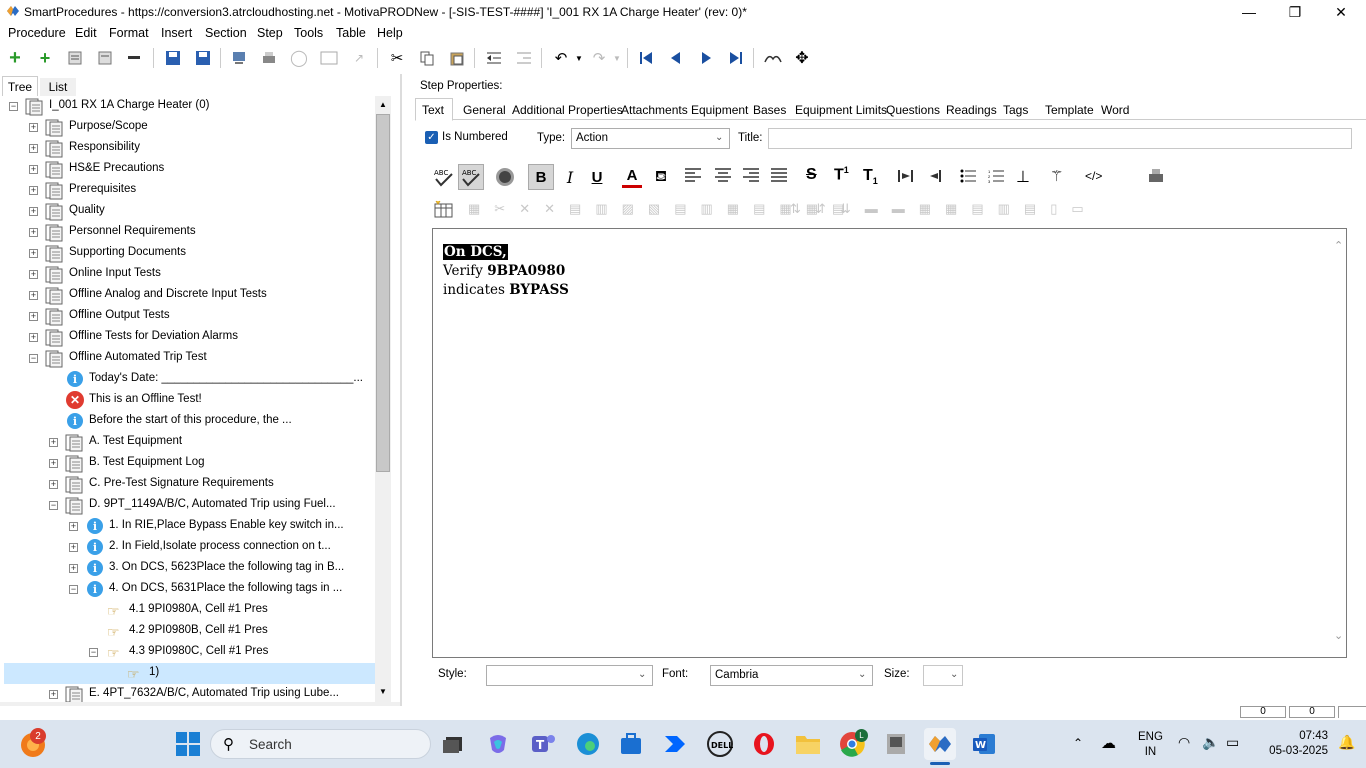  I want to click on tab-word: Word, so click(1115, 110).